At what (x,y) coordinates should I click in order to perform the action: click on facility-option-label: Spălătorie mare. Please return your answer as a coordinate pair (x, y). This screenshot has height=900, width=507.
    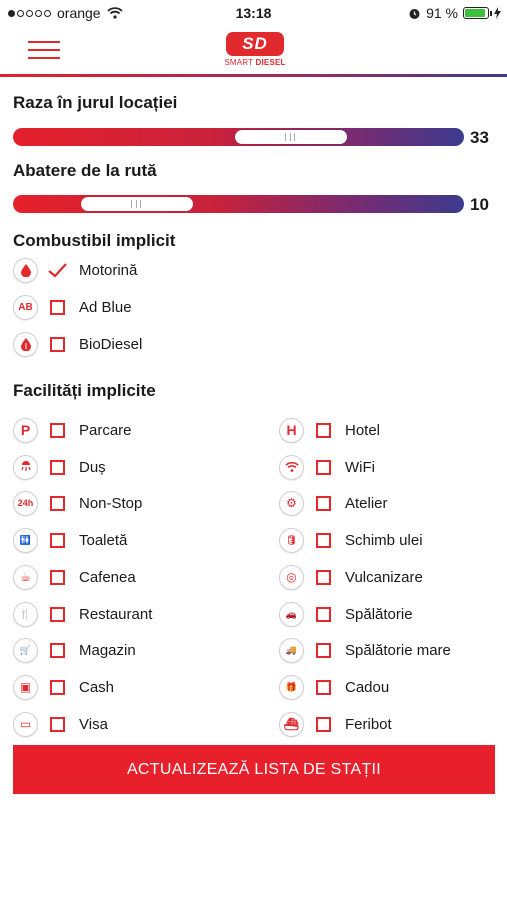
    Looking at the image, I should click on (398, 650).